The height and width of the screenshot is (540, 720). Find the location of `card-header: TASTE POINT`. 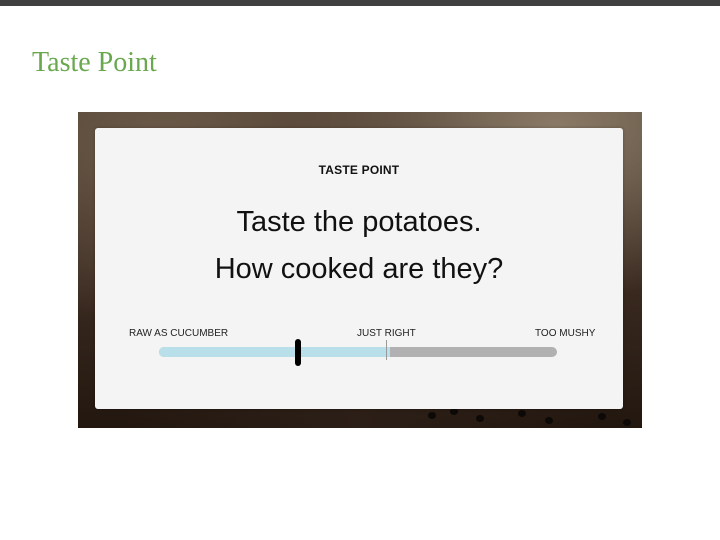

card-header: TASTE POINT is located at coordinates (359, 170).